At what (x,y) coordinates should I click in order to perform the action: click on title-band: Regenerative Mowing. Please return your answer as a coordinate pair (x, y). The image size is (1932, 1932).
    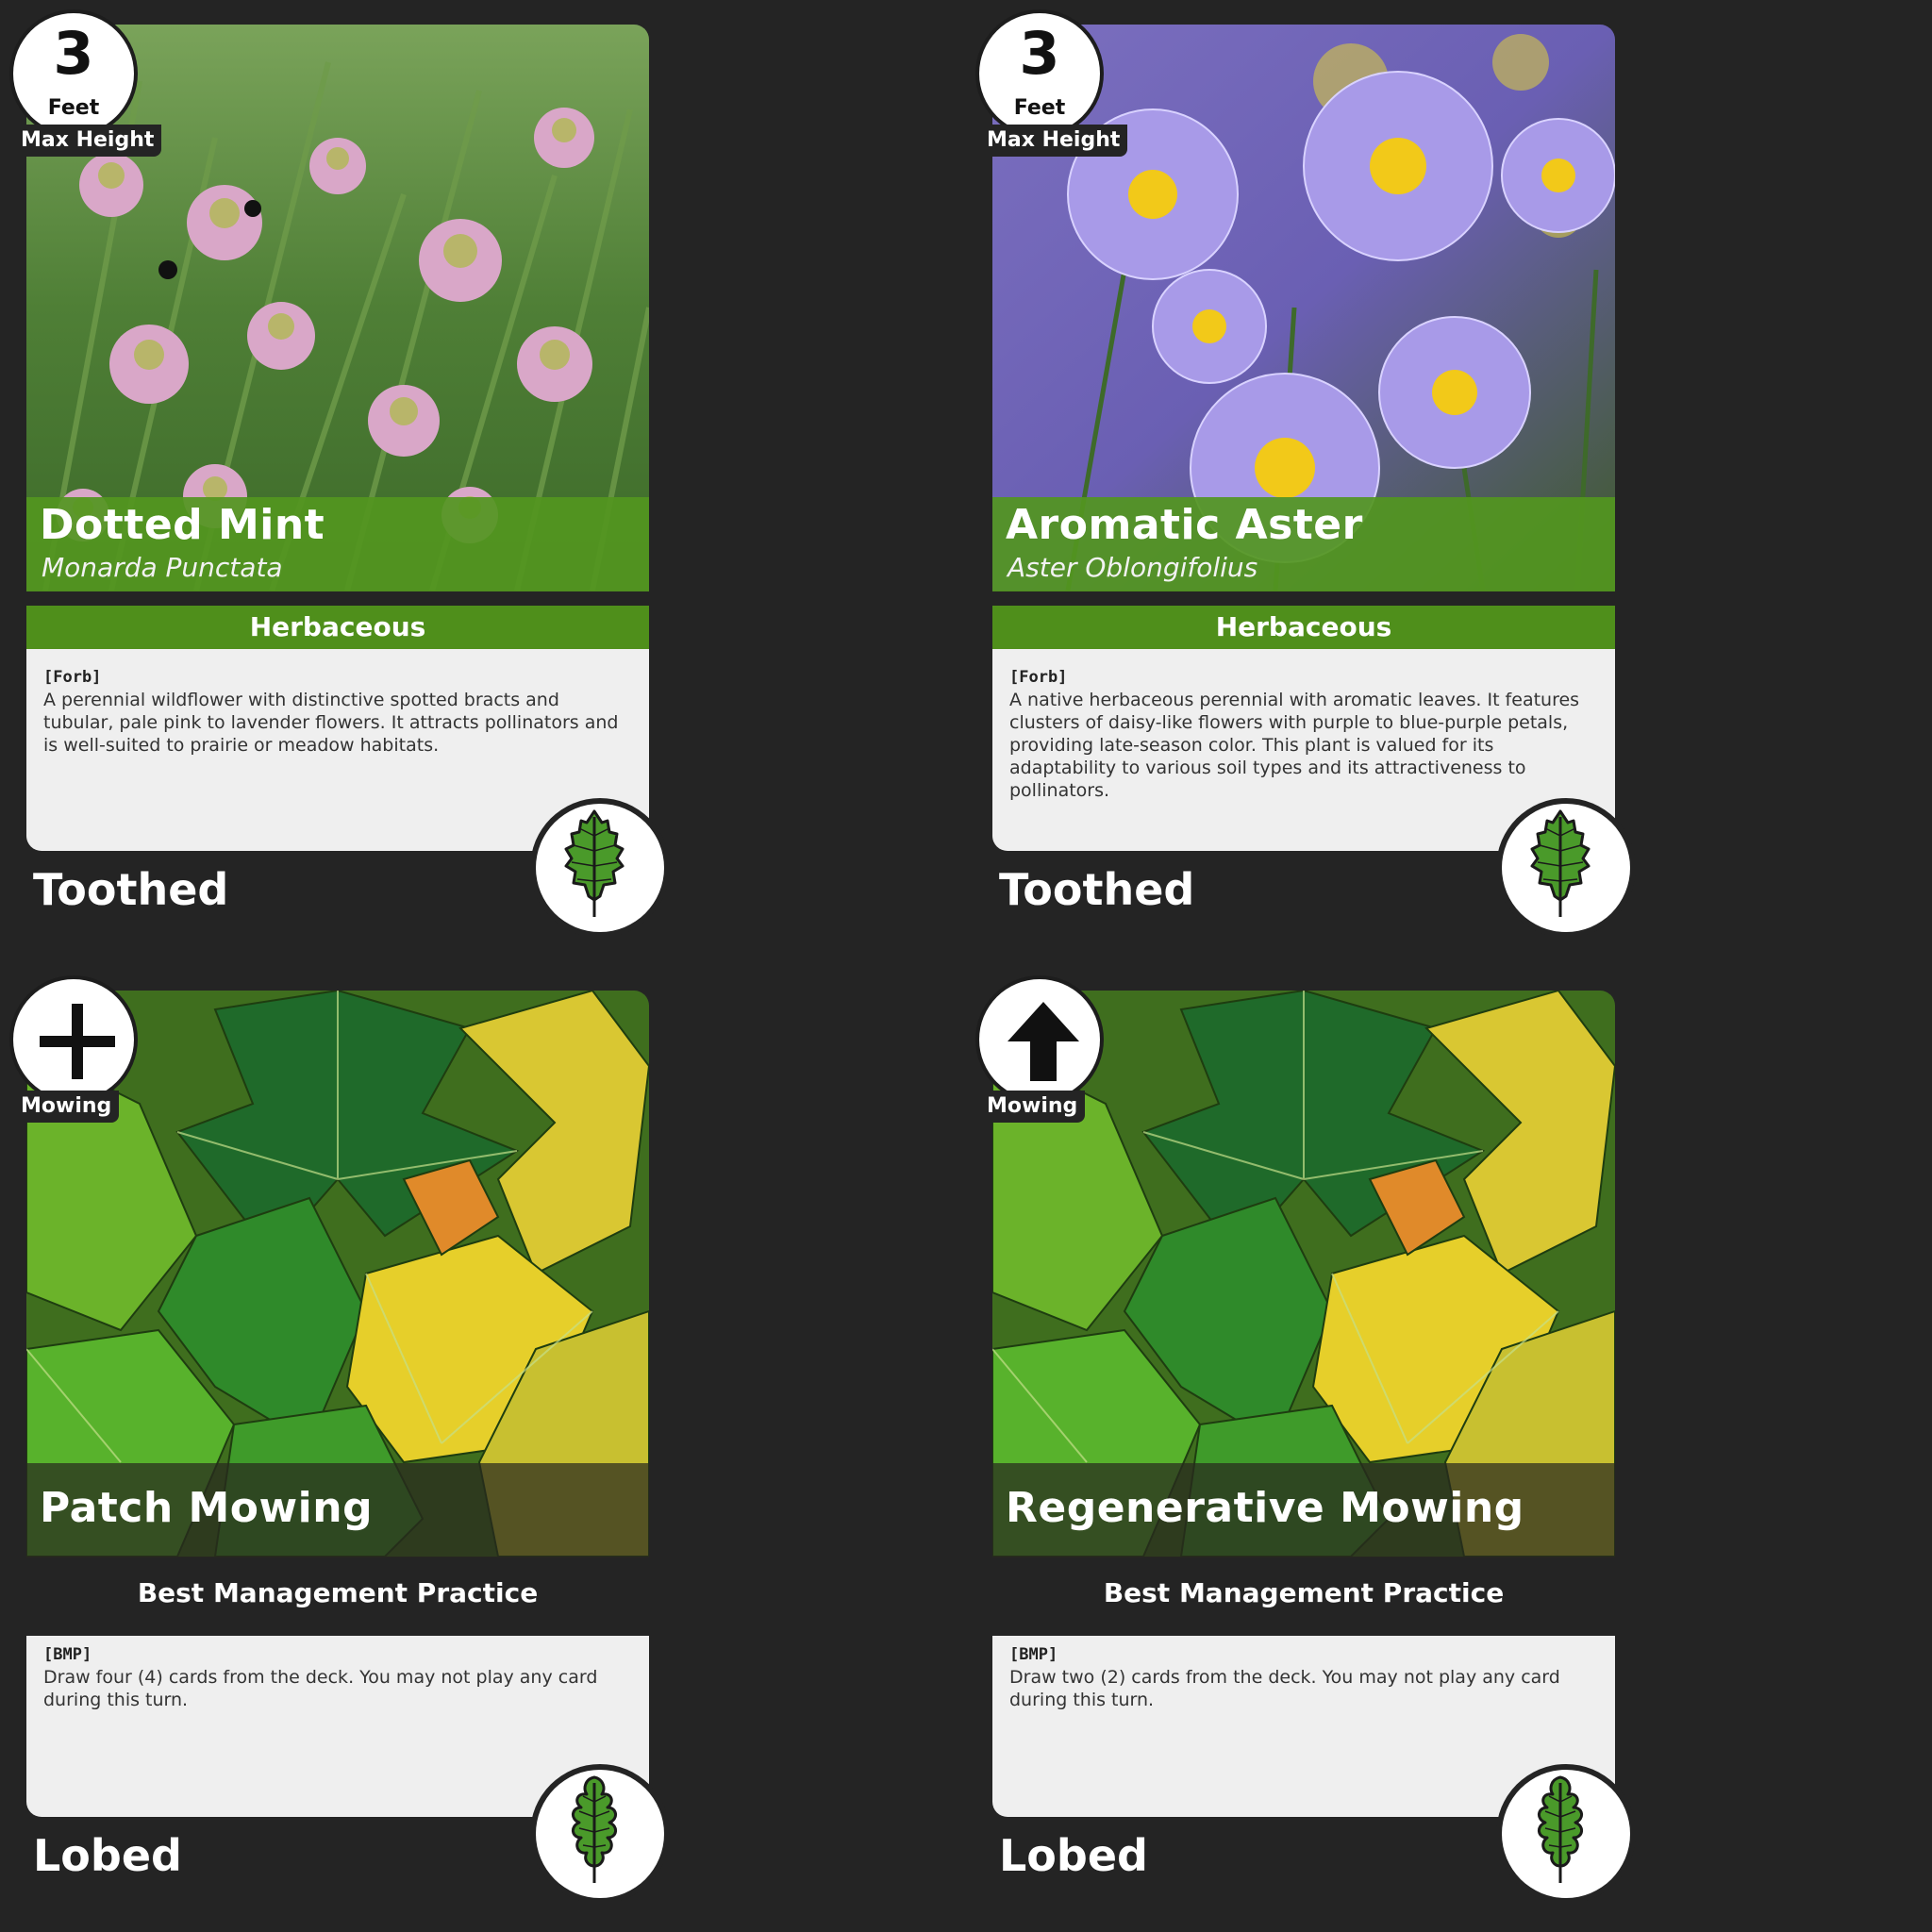
    Looking at the image, I should click on (1304, 1510).